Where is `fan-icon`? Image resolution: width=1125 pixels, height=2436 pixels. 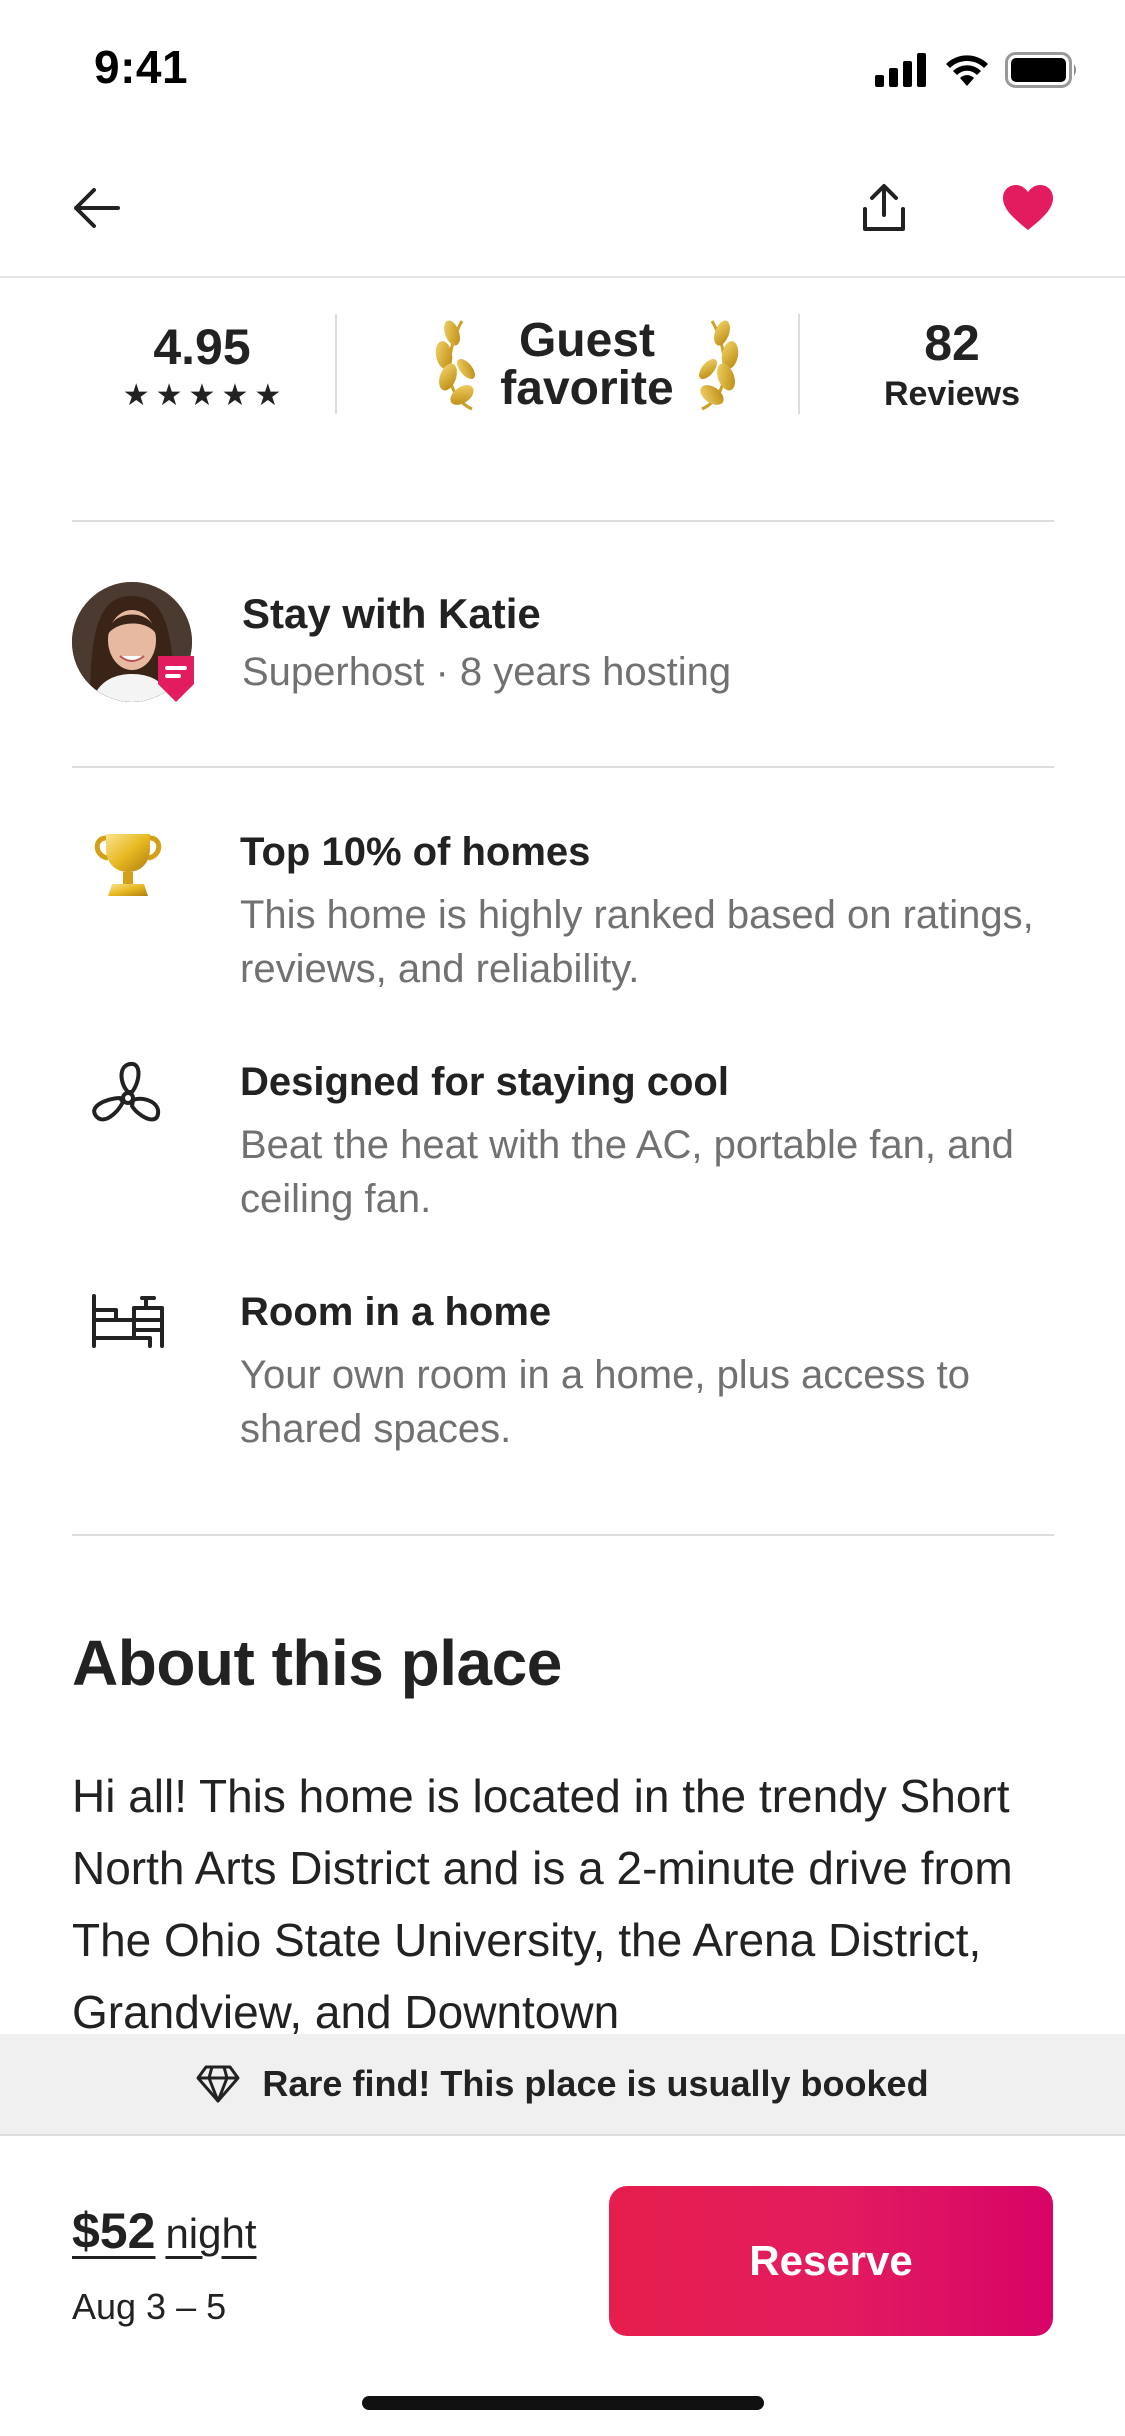 fan-icon is located at coordinates (128, 1100).